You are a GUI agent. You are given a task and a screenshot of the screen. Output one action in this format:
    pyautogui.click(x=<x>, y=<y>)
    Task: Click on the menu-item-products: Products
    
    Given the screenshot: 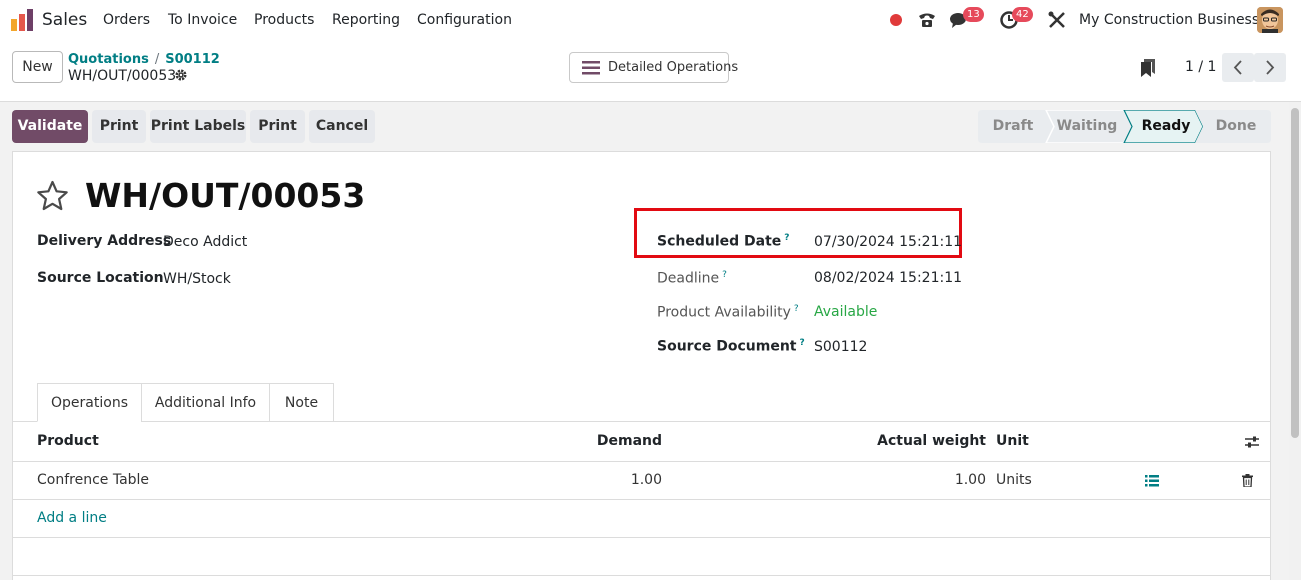 What is the action you would take?
    pyautogui.click(x=284, y=20)
    